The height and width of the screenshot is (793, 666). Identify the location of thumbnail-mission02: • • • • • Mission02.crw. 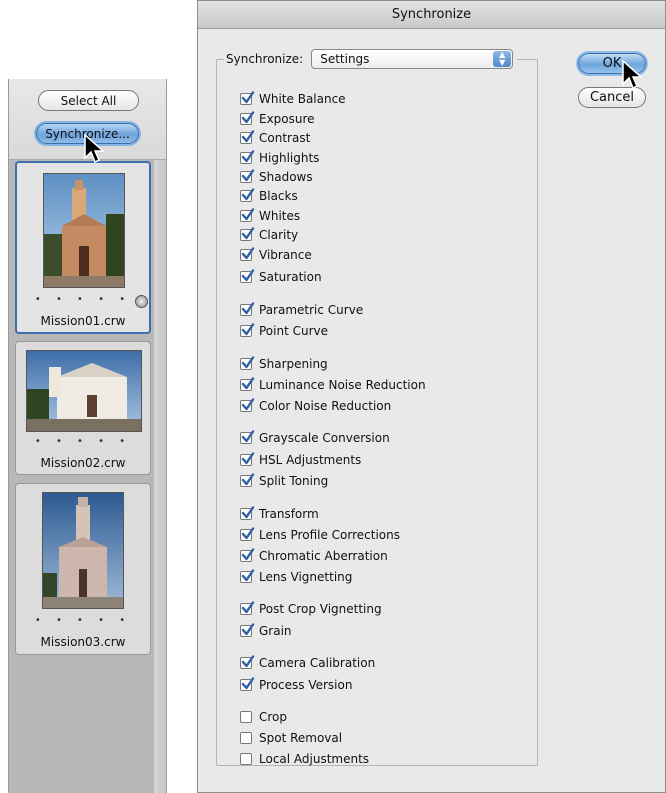
(83, 408).